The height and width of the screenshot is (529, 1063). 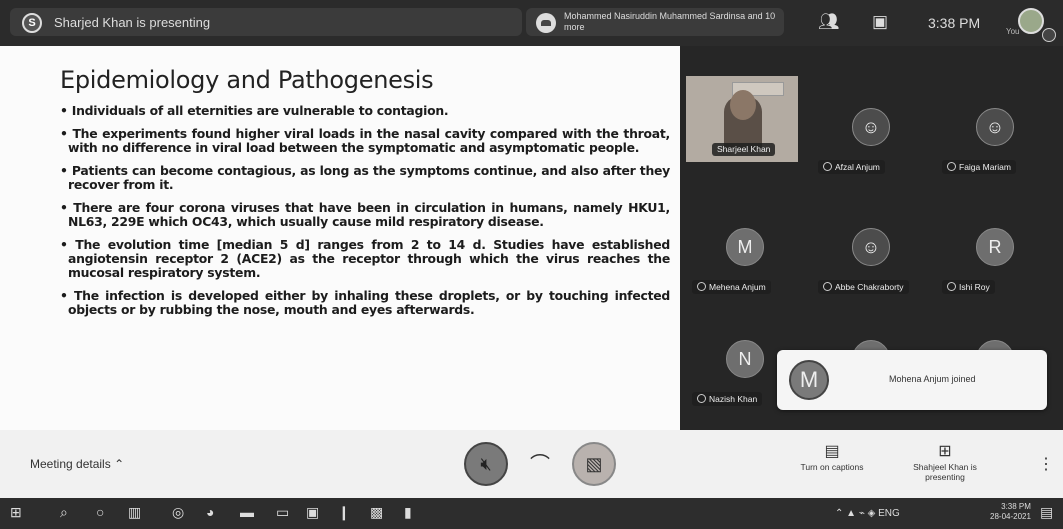 What do you see at coordinates (312, 512) in the screenshot?
I see `store-icon: ▣` at bounding box center [312, 512].